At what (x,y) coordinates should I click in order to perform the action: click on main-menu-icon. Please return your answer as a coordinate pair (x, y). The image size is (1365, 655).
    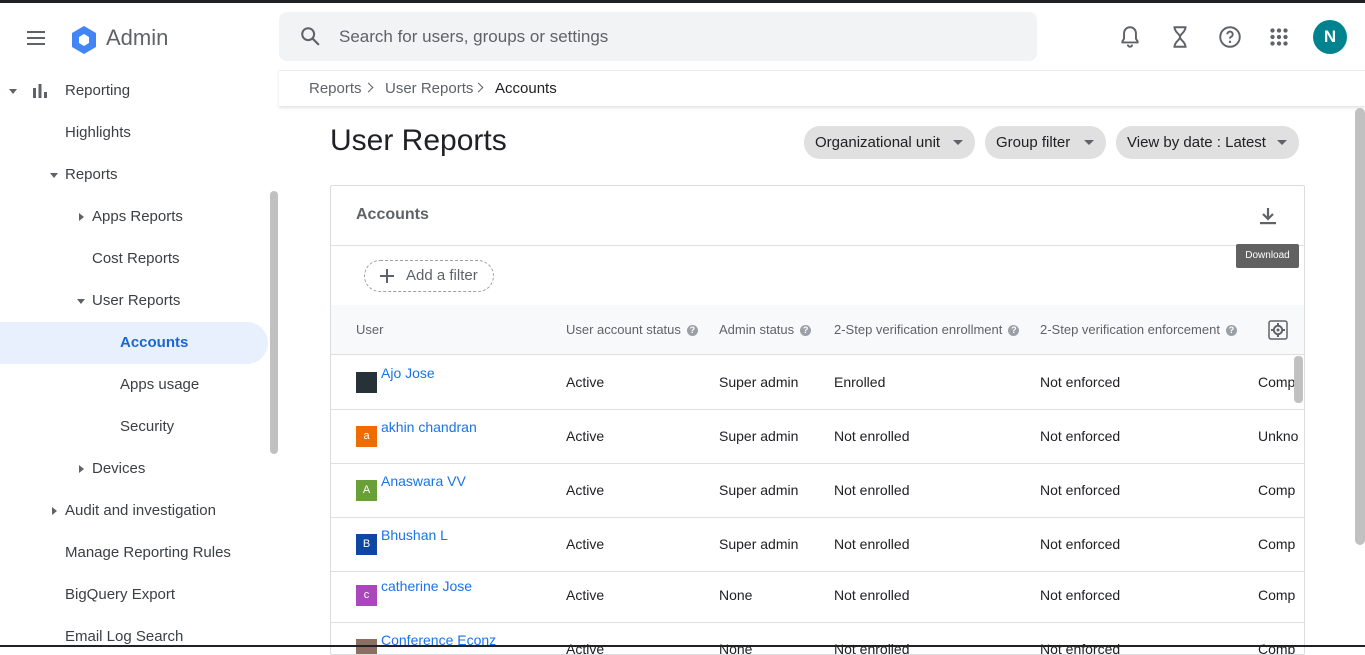
    Looking at the image, I should click on (37, 38).